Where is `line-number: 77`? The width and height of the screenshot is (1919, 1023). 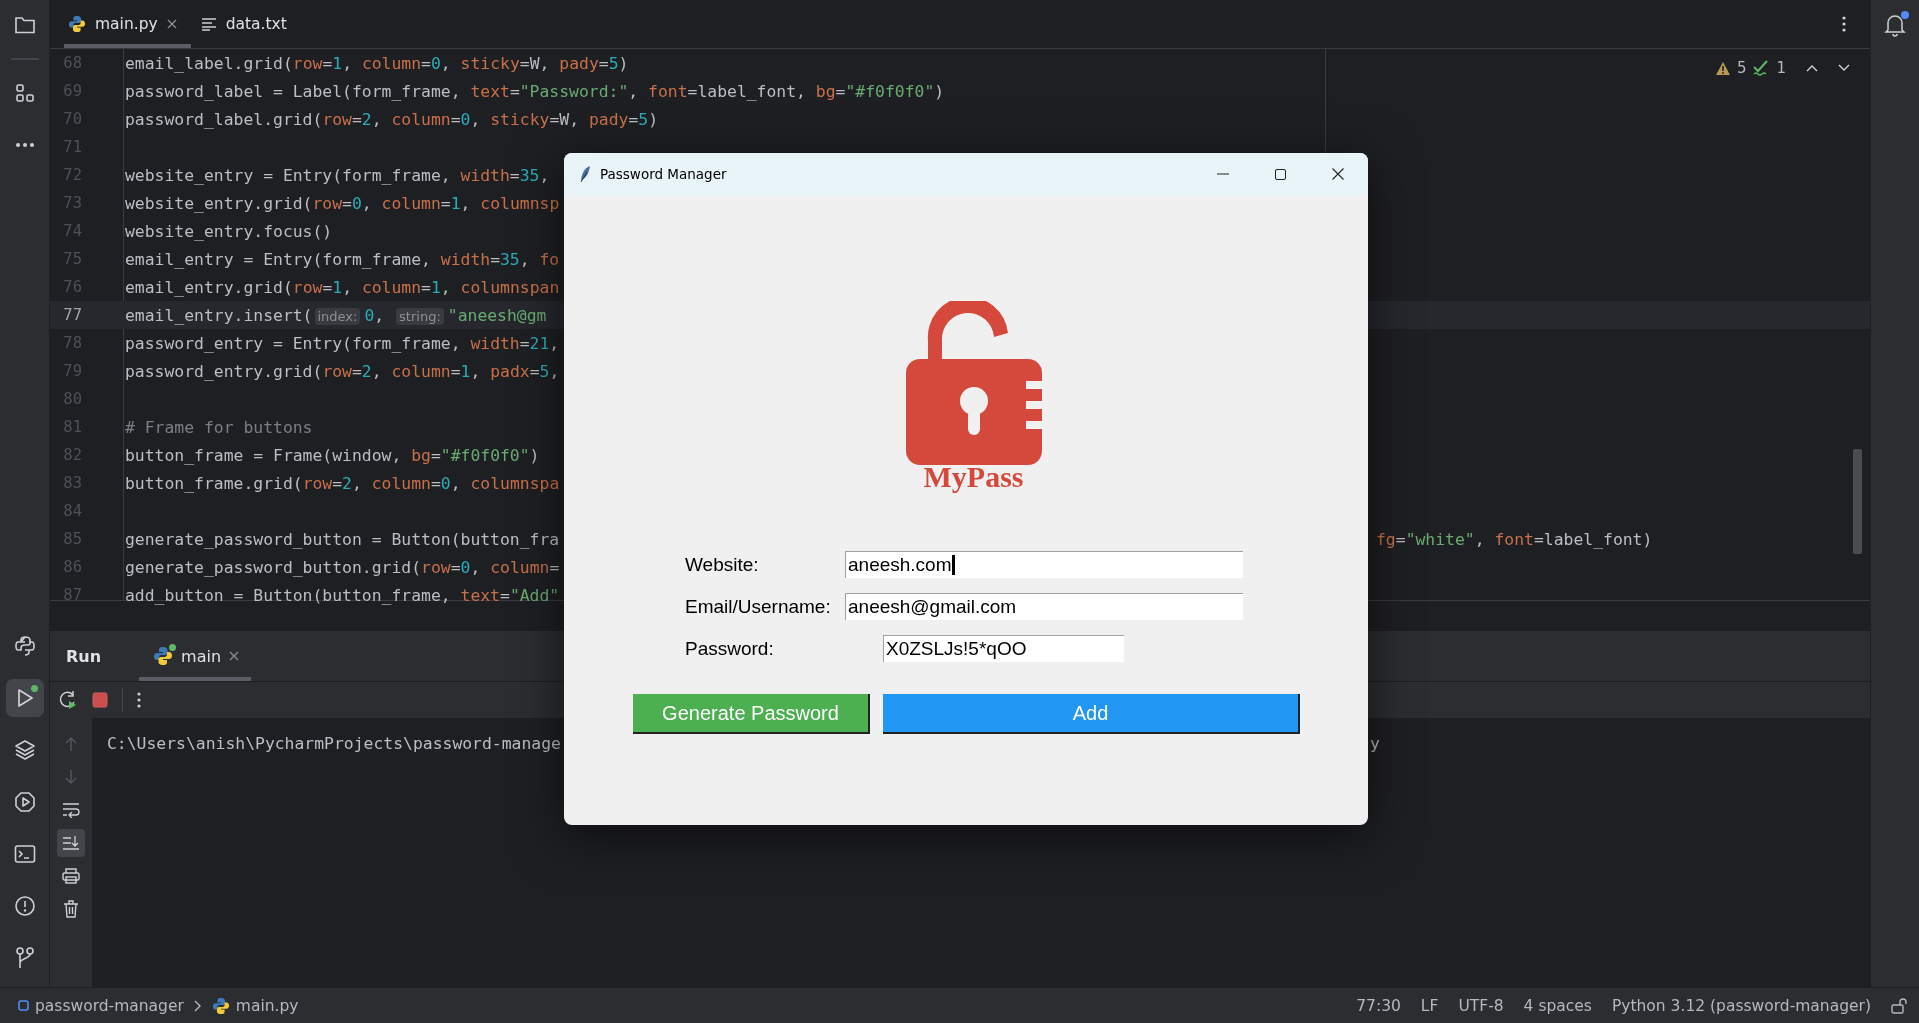 line-number: 77 is located at coordinates (72, 315).